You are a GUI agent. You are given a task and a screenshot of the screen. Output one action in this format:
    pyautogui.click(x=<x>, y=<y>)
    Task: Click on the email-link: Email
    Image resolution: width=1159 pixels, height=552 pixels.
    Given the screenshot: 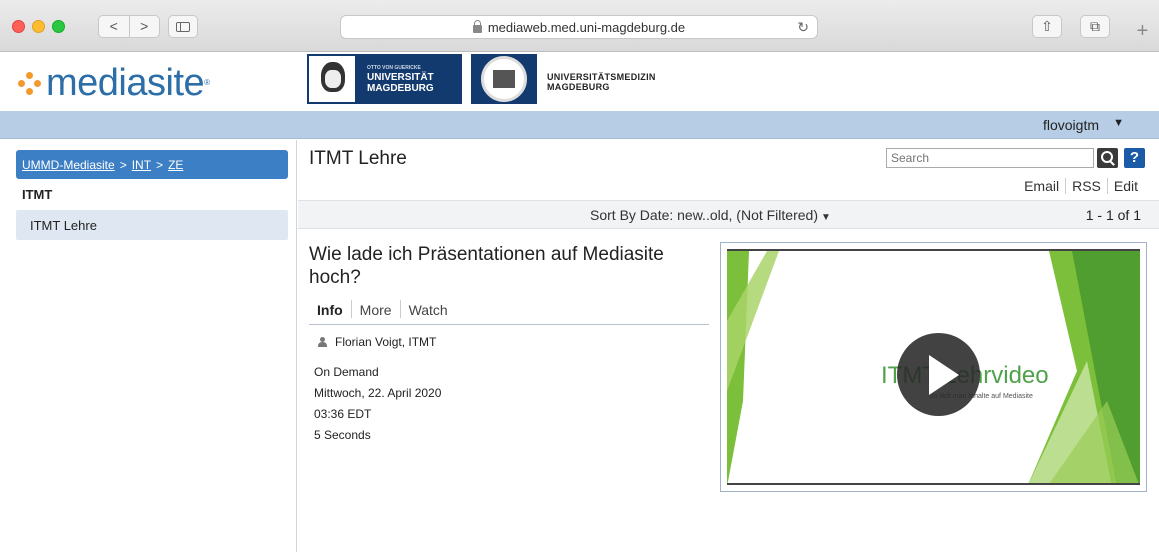 What is the action you would take?
    pyautogui.click(x=1041, y=186)
    